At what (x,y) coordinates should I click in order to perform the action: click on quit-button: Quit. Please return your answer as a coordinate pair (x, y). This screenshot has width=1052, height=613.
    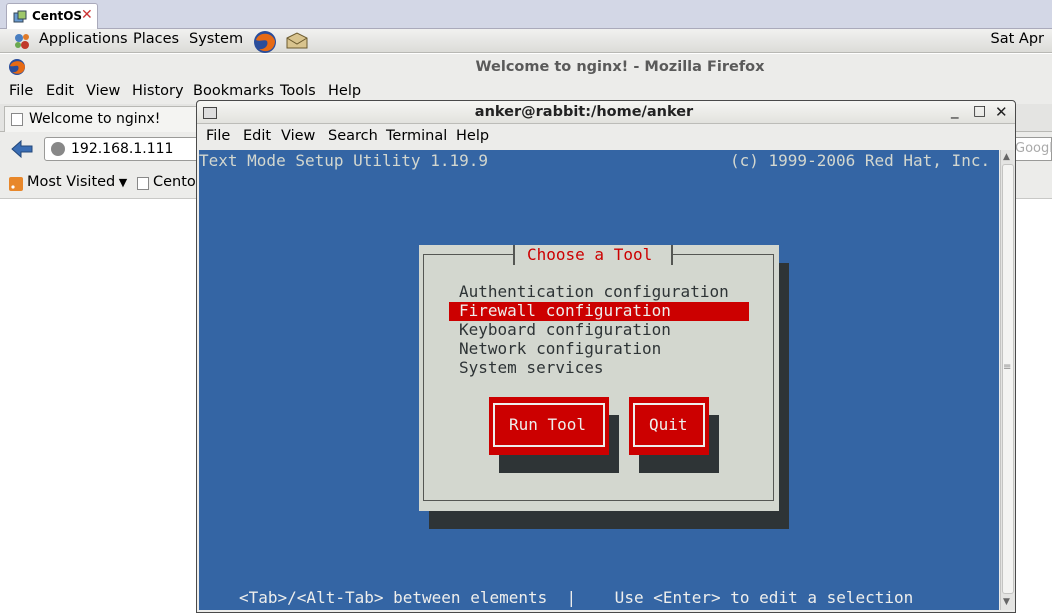
    Looking at the image, I should click on (669, 426).